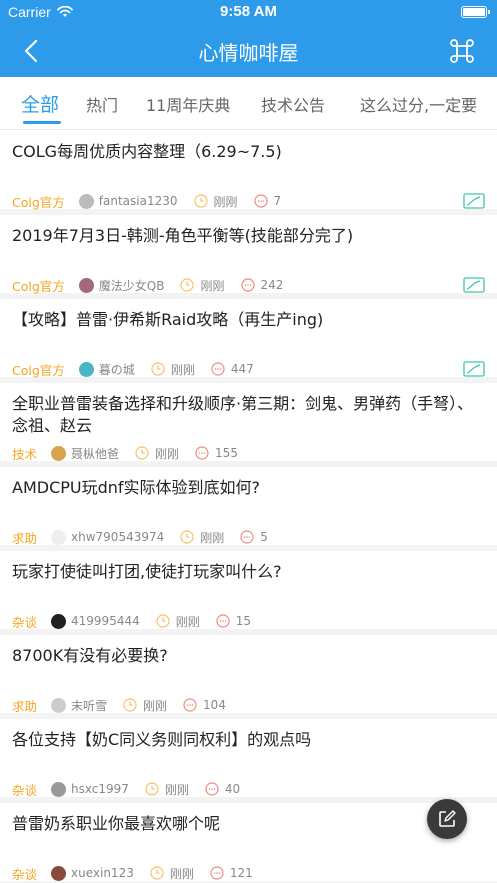  I want to click on post-item: 8700K有没有必要换? 求助 末听雪 刚刚 104, so click(248, 677).